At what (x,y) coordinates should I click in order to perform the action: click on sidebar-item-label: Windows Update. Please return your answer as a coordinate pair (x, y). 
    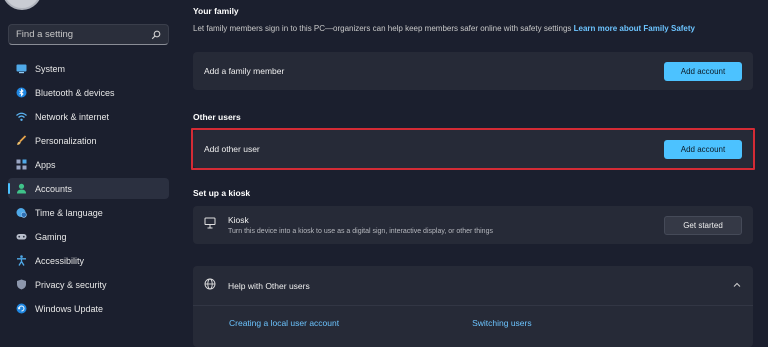
    Looking at the image, I should click on (69, 308).